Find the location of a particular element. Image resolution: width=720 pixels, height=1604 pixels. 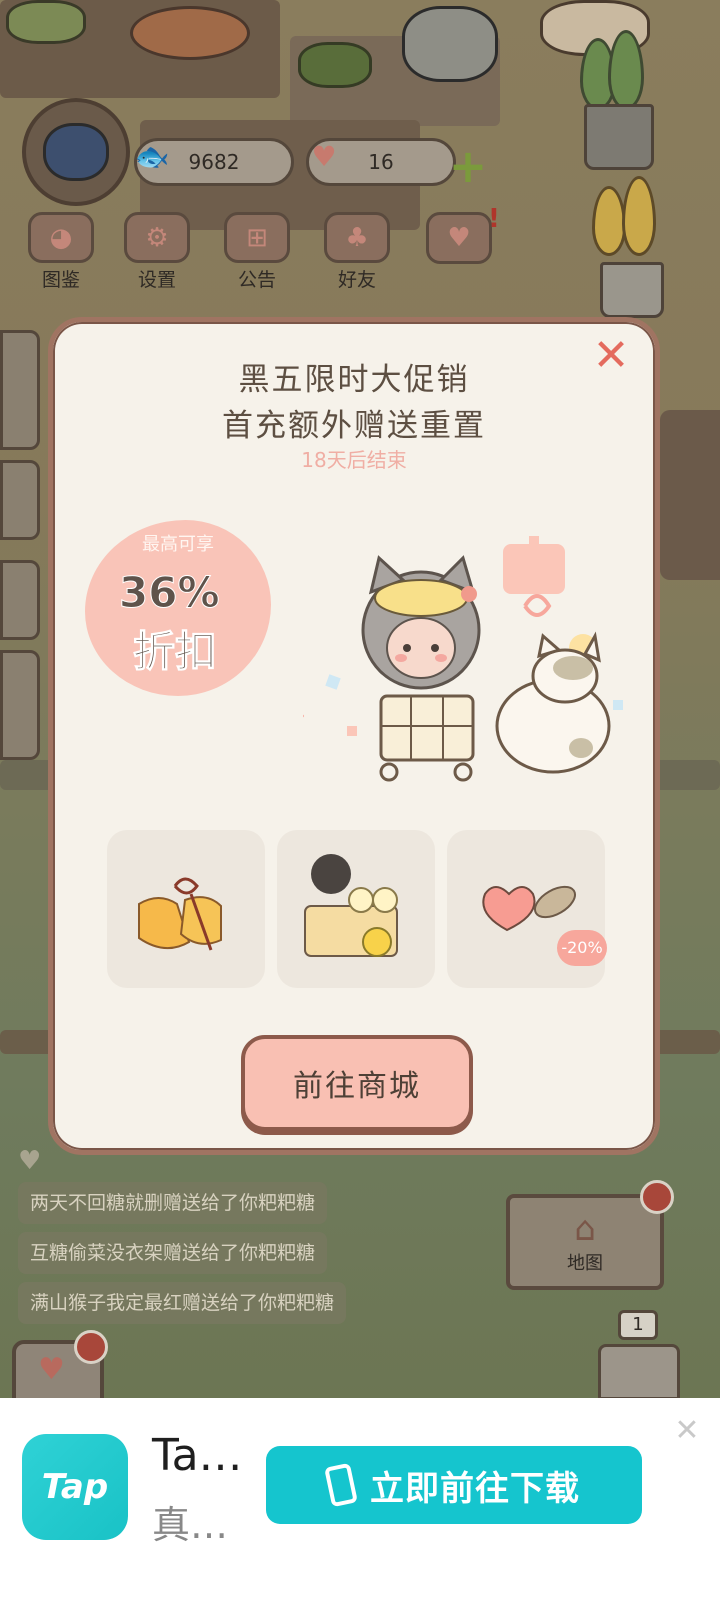

chat-message: 满山猴子我定最红赠送给了你粑粑糖 is located at coordinates (182, 1303).